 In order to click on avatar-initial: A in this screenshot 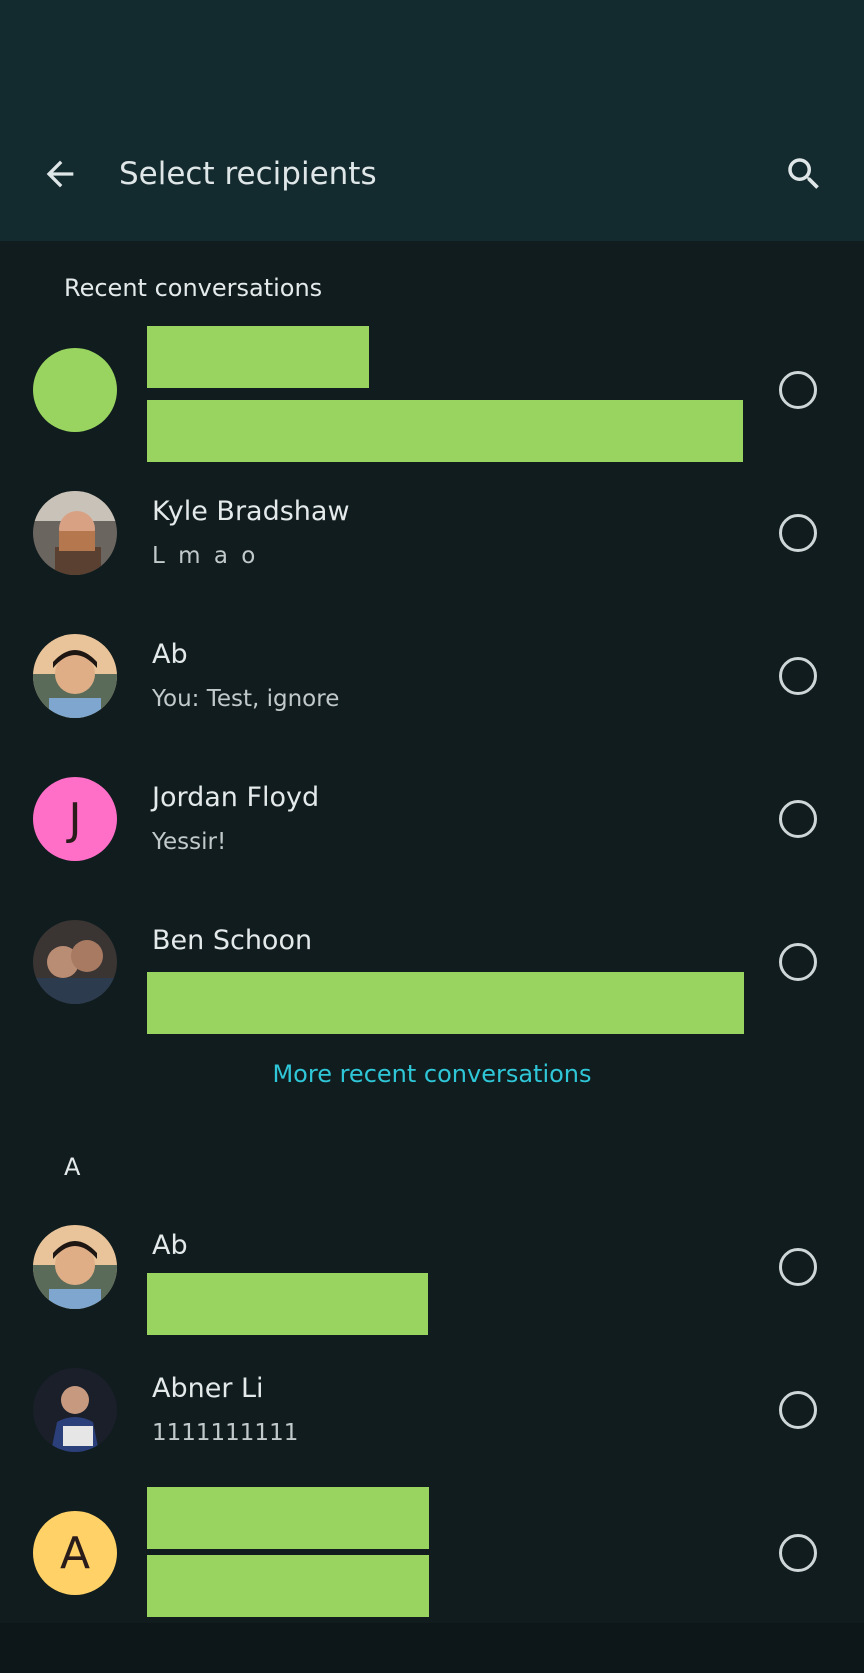, I will do `click(75, 1553)`.